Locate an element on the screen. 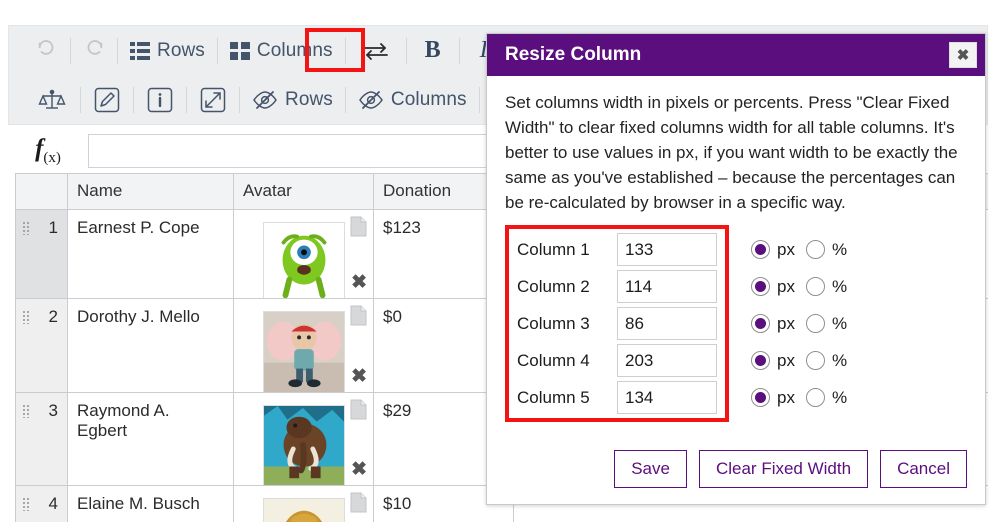 Image resolution: width=996 pixels, height=522 pixels. column-row-2: Column 2 is located at coordinates (617, 286).